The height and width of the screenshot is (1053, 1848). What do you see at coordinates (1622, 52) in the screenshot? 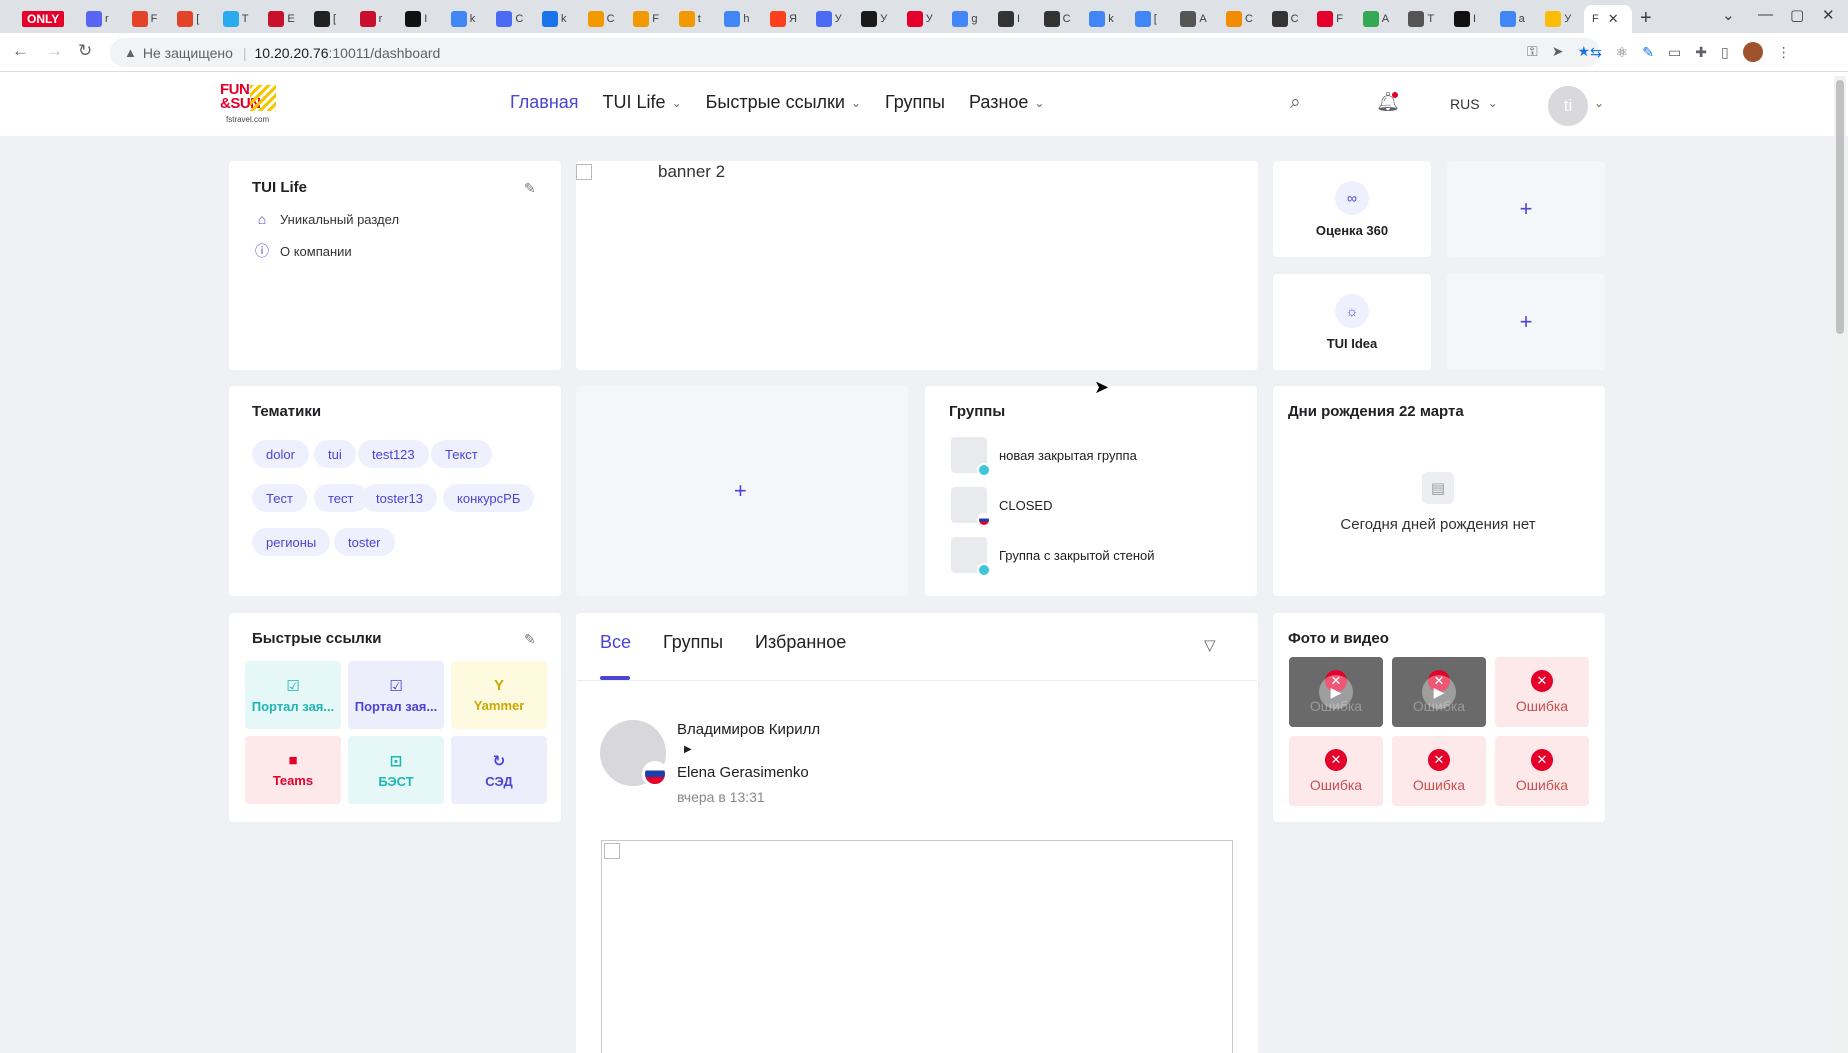
I see `react-extension-icon: ⚛` at bounding box center [1622, 52].